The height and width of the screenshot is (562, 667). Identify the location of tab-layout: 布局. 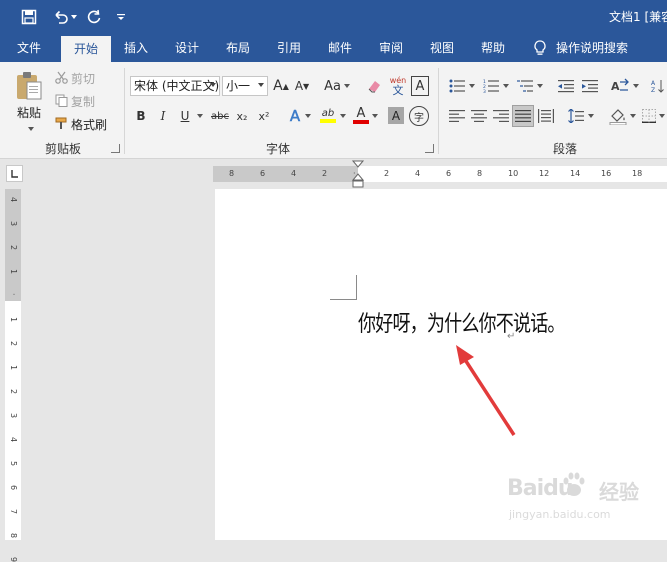
(238, 48).